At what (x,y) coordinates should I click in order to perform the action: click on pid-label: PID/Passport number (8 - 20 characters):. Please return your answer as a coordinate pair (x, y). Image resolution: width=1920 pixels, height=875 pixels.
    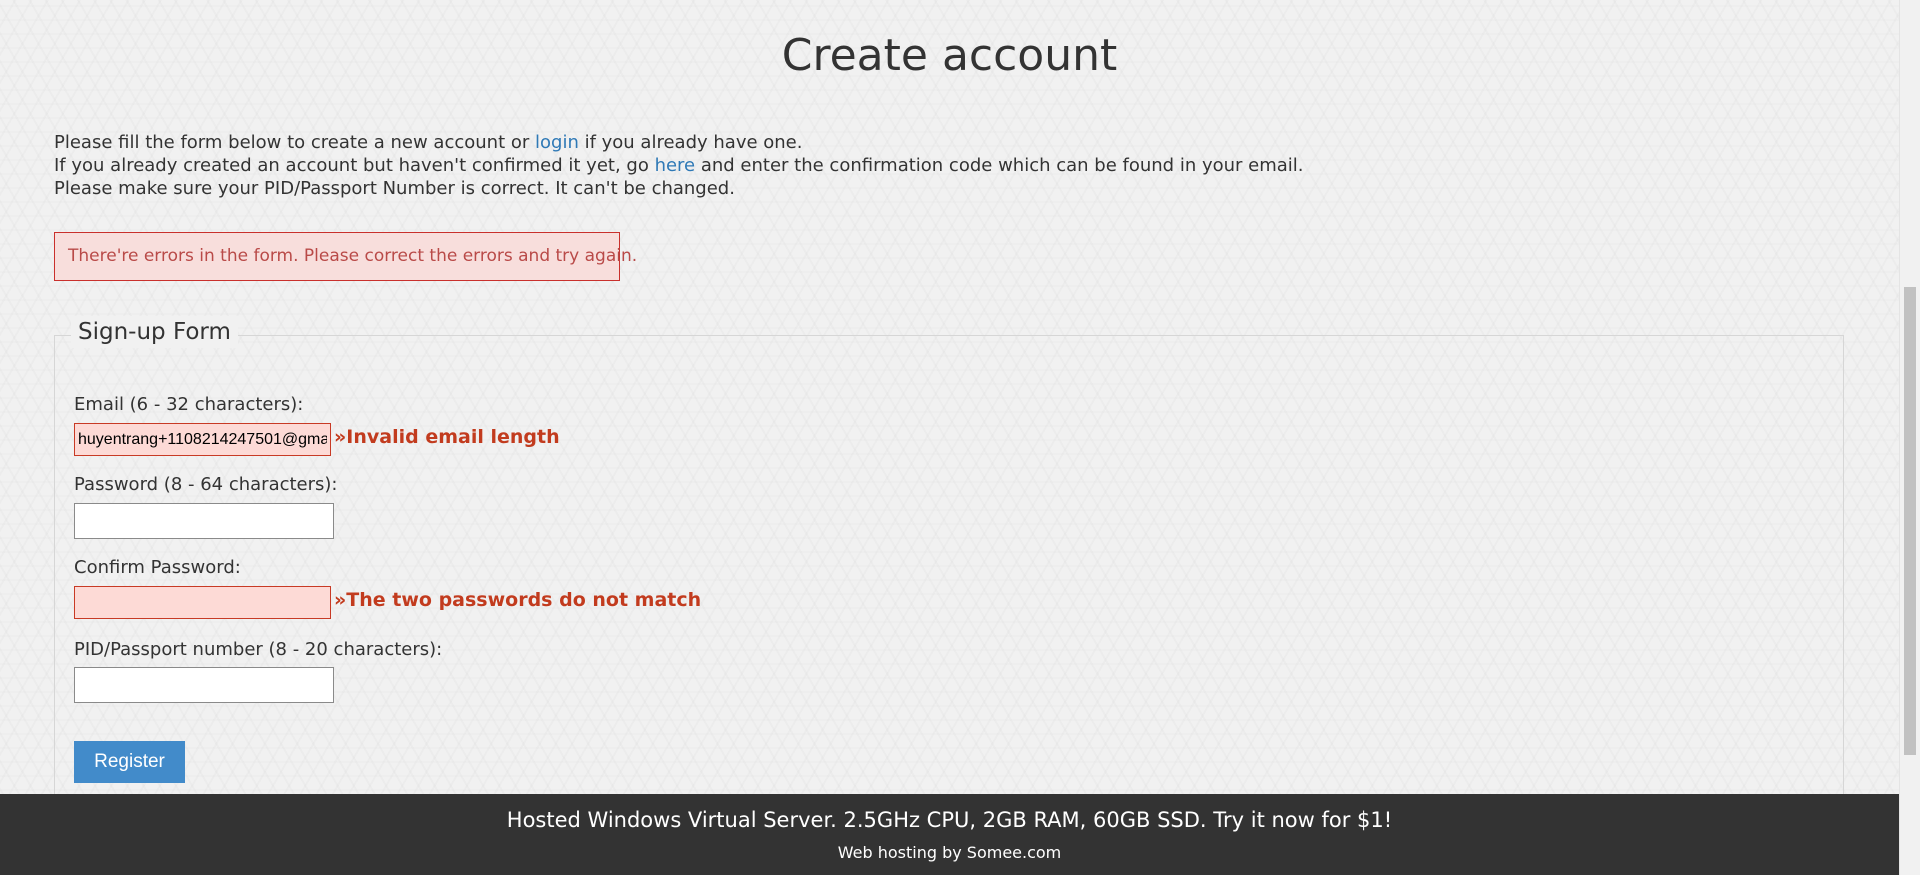
    Looking at the image, I should click on (258, 649).